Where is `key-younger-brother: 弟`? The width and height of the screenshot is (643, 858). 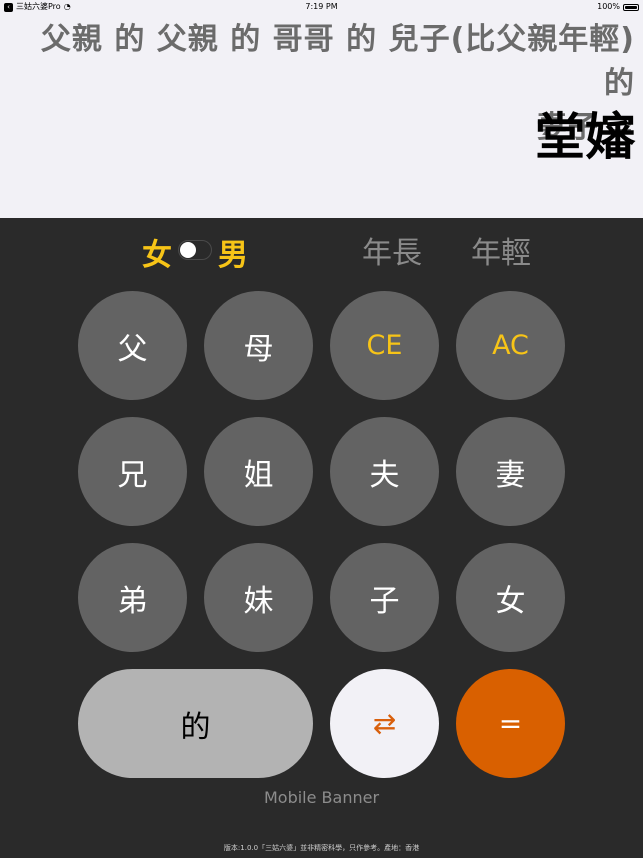 key-younger-brother: 弟 is located at coordinates (132, 597).